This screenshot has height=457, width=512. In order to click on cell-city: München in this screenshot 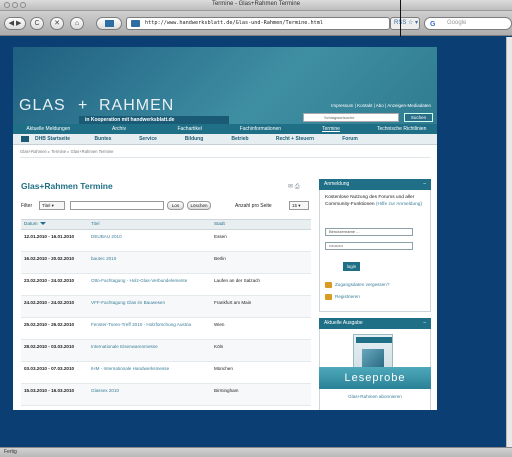, I will do `click(223, 368)`.